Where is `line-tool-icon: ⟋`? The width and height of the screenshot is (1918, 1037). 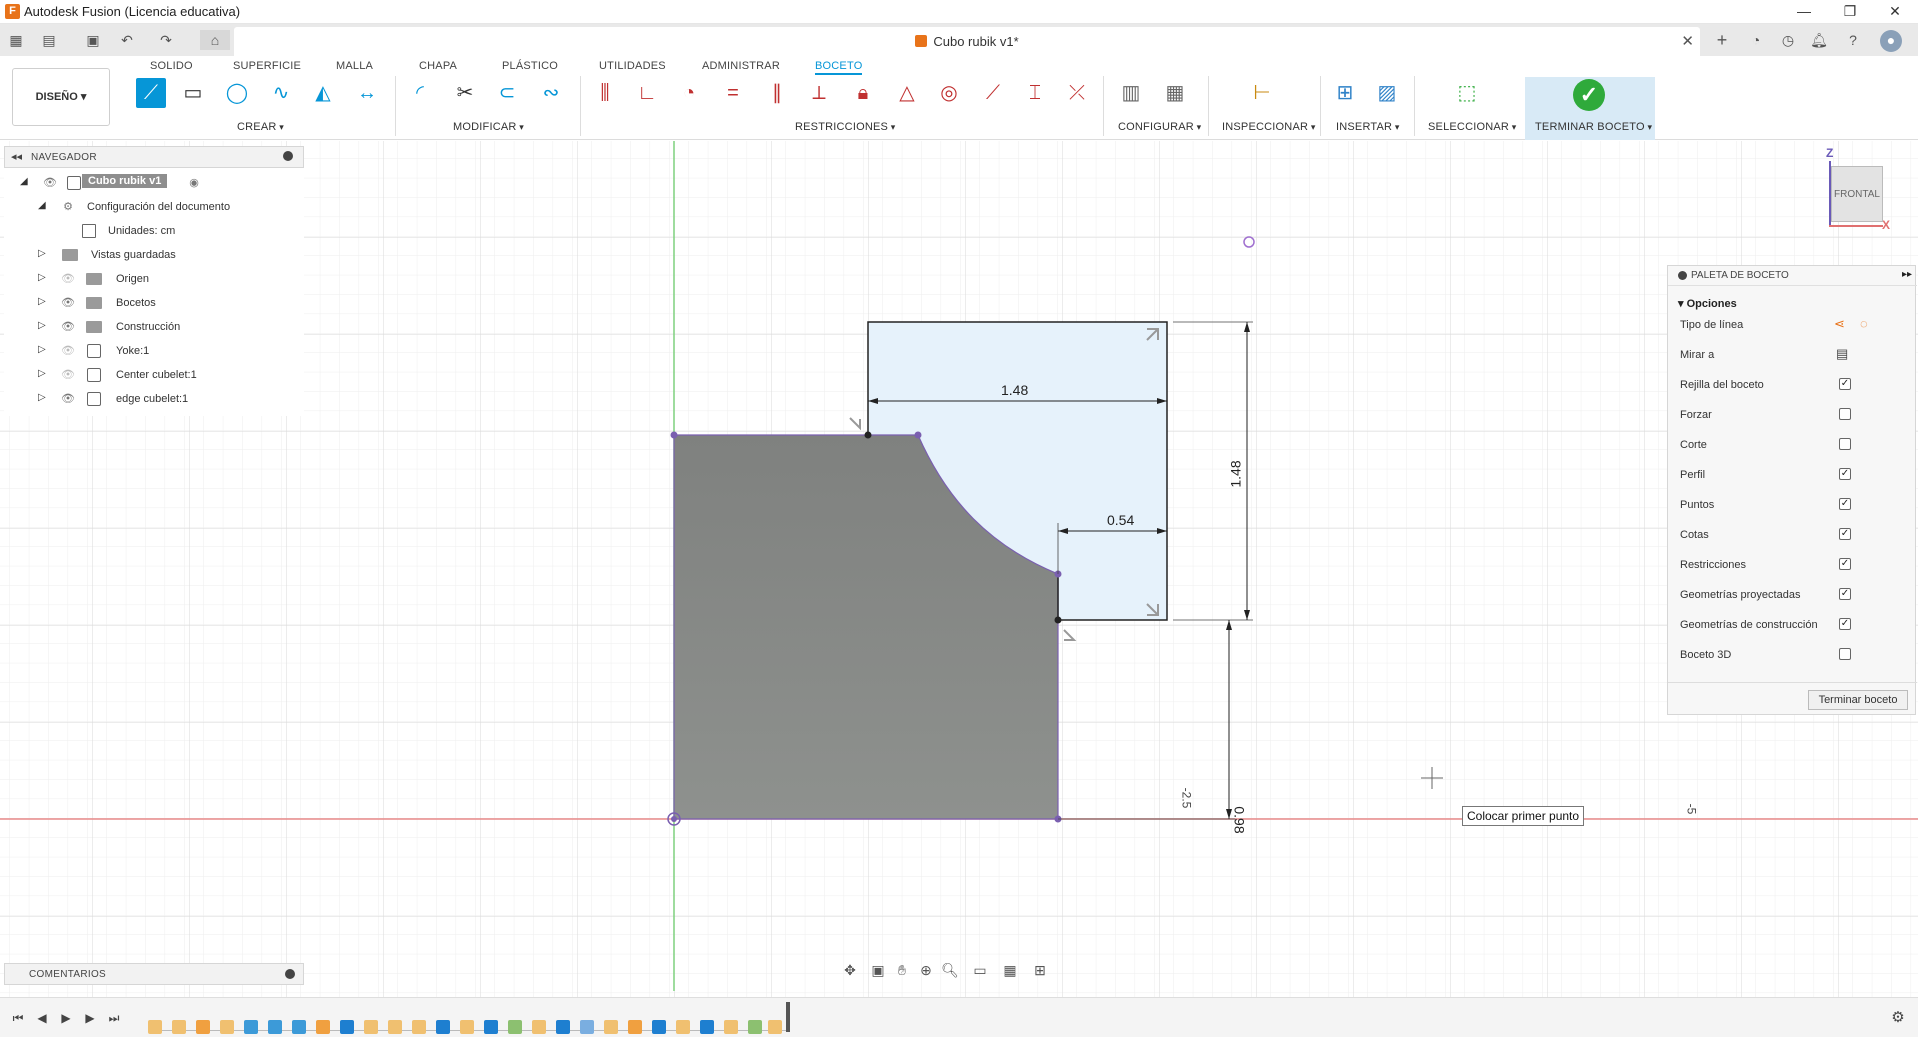 line-tool-icon: ⟋ is located at coordinates (151, 93).